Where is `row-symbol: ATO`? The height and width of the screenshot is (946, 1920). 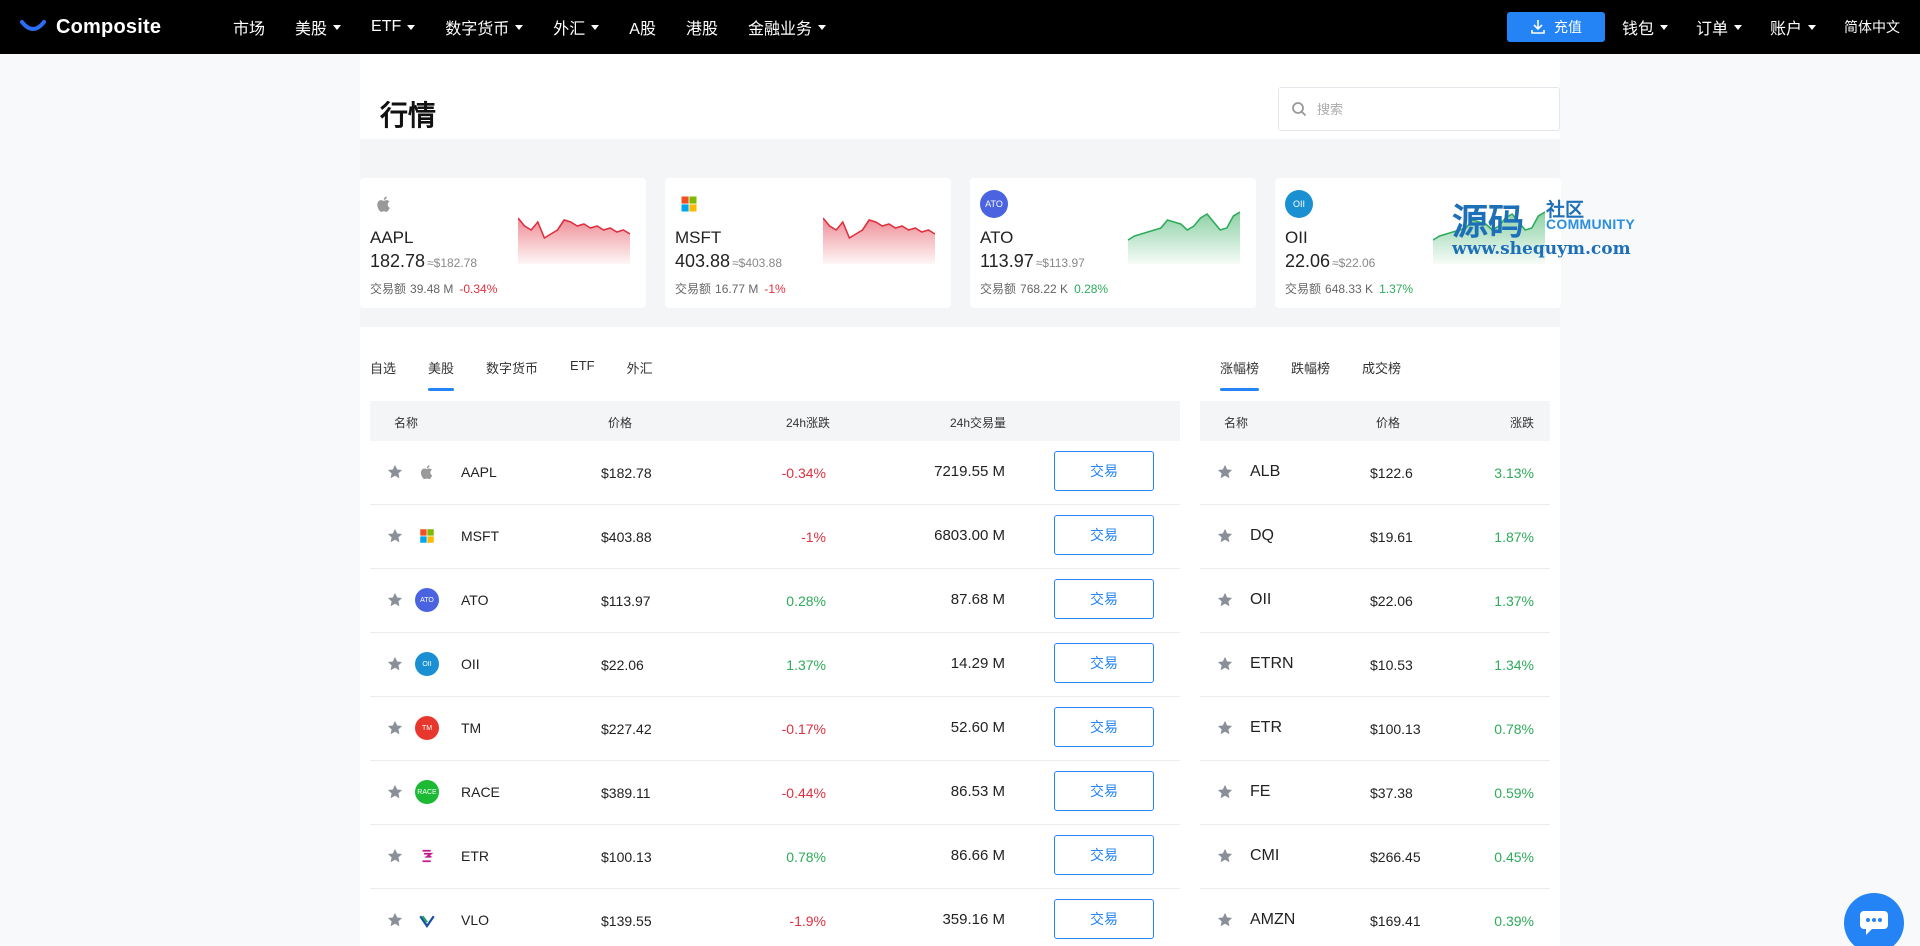 row-symbol: ATO is located at coordinates (475, 600).